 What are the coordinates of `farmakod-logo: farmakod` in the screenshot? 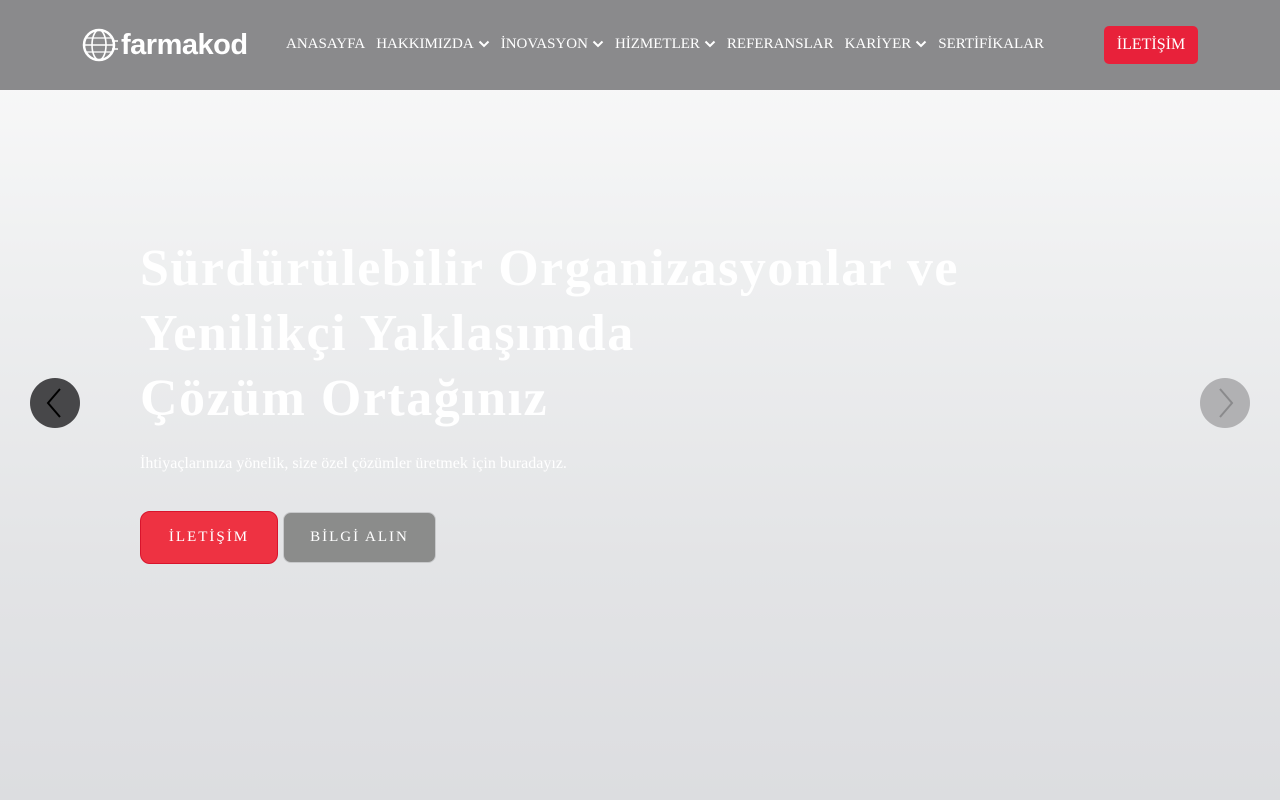 It's located at (165, 45).